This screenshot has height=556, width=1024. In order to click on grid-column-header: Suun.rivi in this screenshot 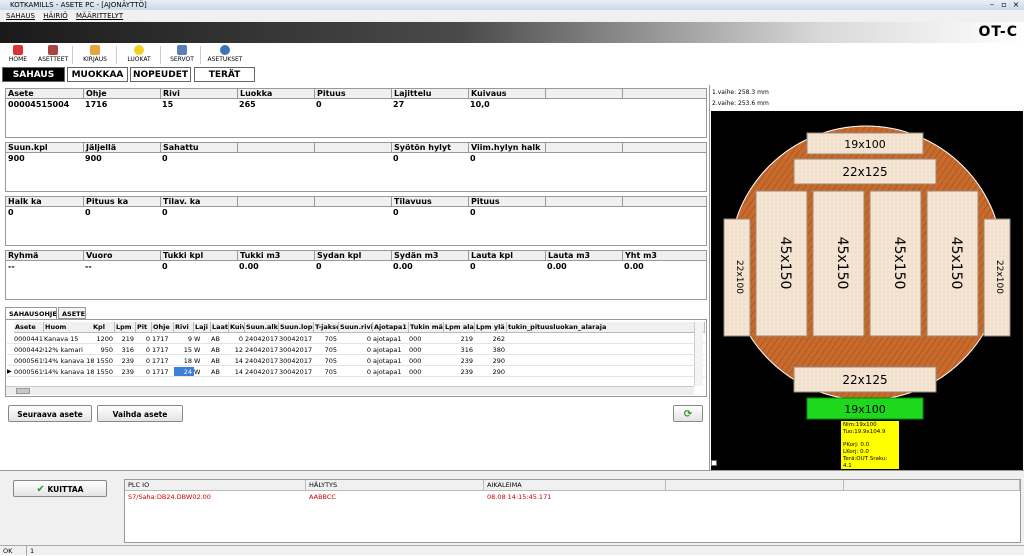, I will do `click(356, 327)`.